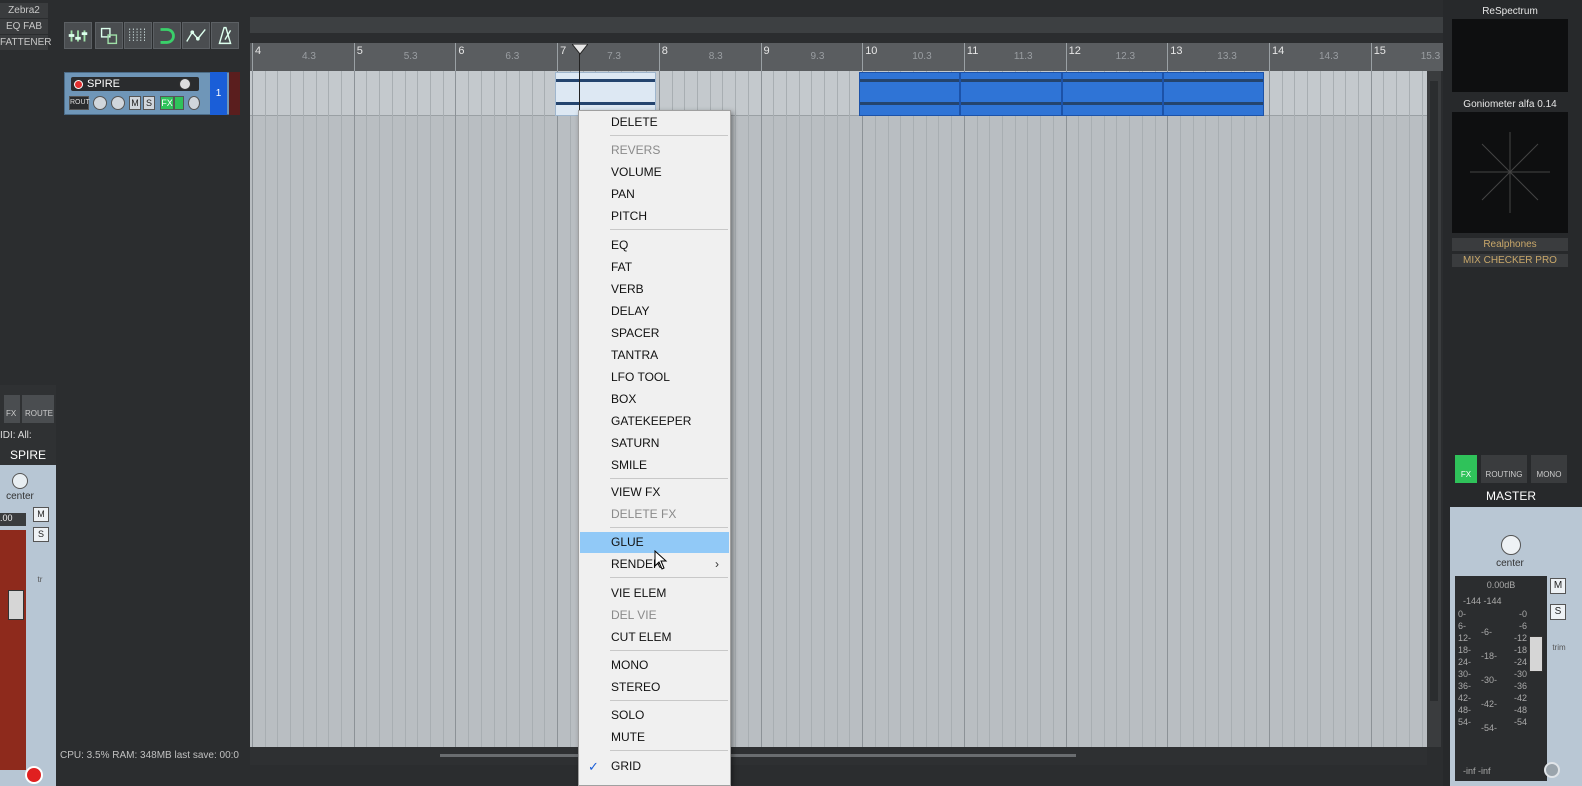 The width and height of the screenshot is (1582, 786). I want to click on route-button: ROUT, so click(79, 103).